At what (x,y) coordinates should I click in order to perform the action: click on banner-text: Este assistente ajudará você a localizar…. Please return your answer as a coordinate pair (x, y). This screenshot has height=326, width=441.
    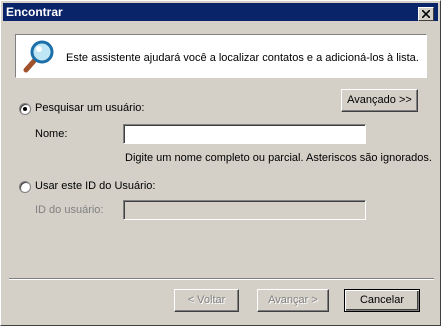
    Looking at the image, I should click on (242, 58).